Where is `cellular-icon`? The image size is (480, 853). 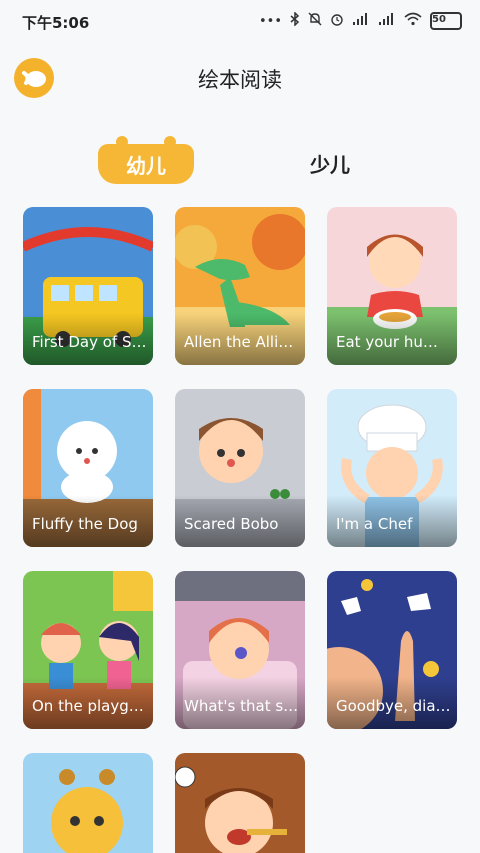 cellular-icon is located at coordinates (387, 21).